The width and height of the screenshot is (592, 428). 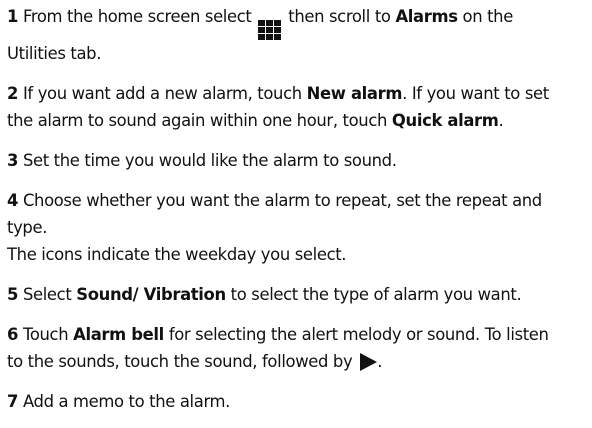 I want to click on step-number: 1, so click(x=13, y=16).